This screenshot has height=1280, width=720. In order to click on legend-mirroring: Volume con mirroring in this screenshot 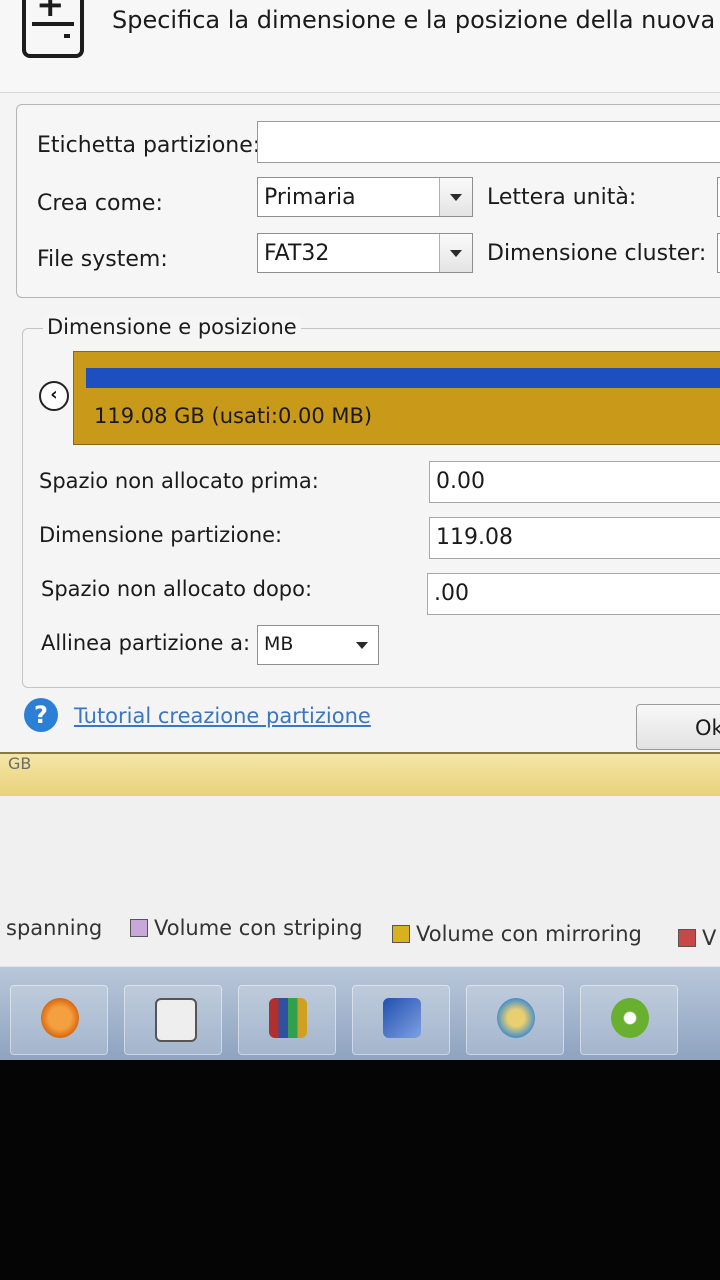, I will do `click(517, 934)`.